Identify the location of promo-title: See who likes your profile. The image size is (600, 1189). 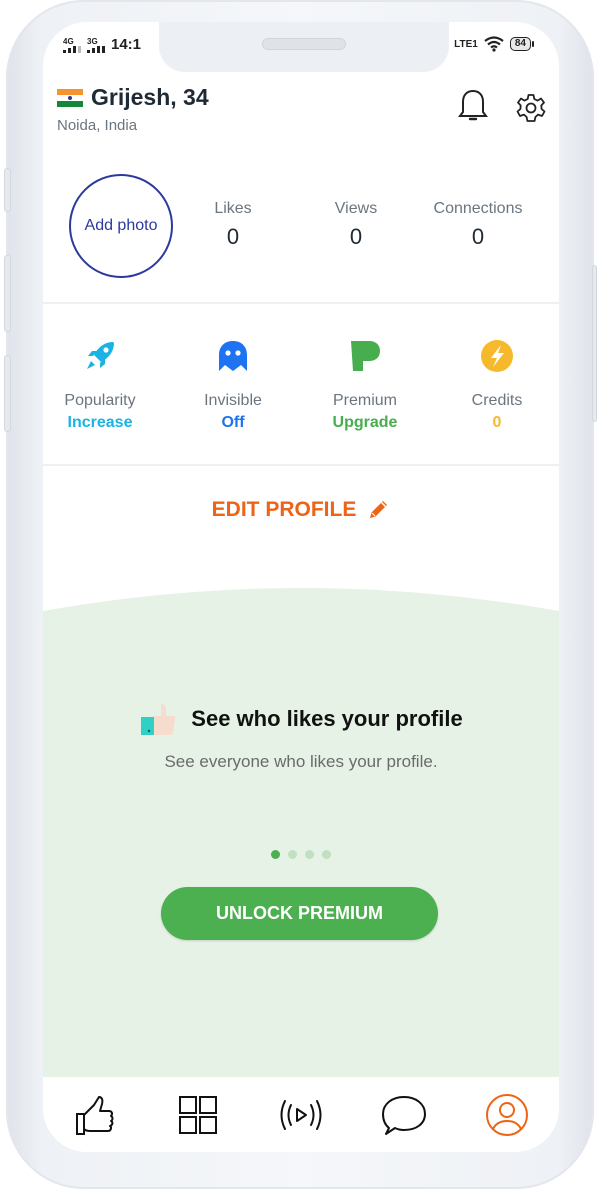
(327, 718).